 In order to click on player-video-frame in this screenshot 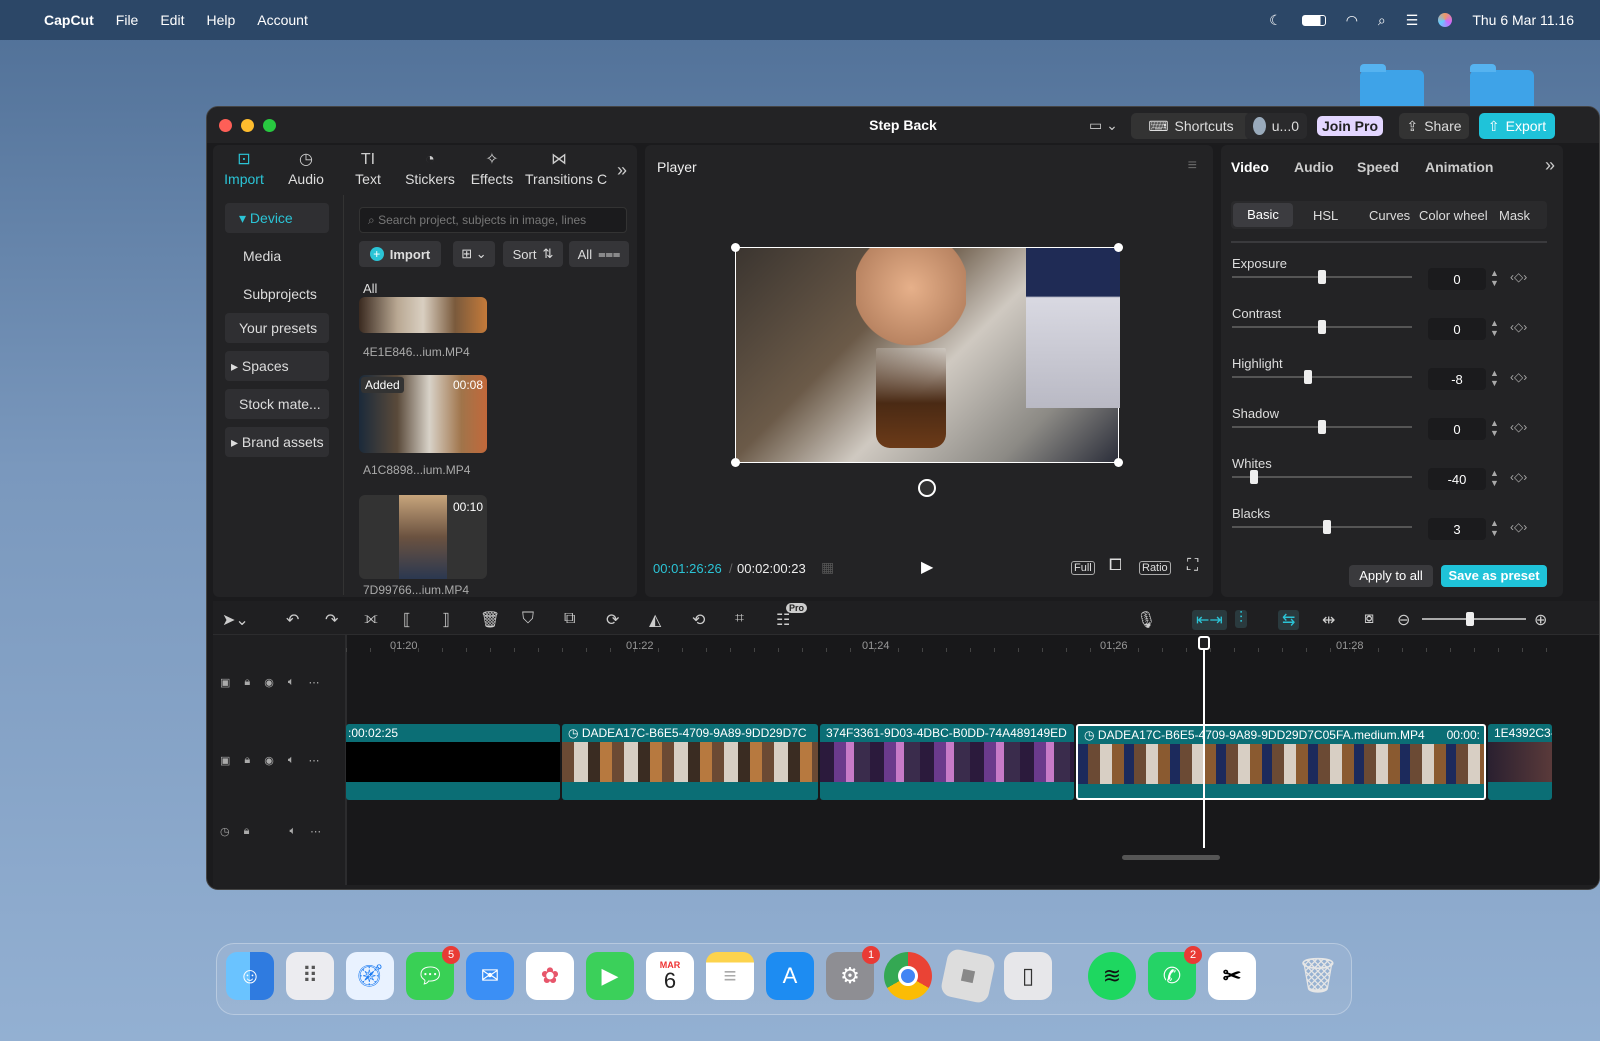, I will do `click(927, 355)`.